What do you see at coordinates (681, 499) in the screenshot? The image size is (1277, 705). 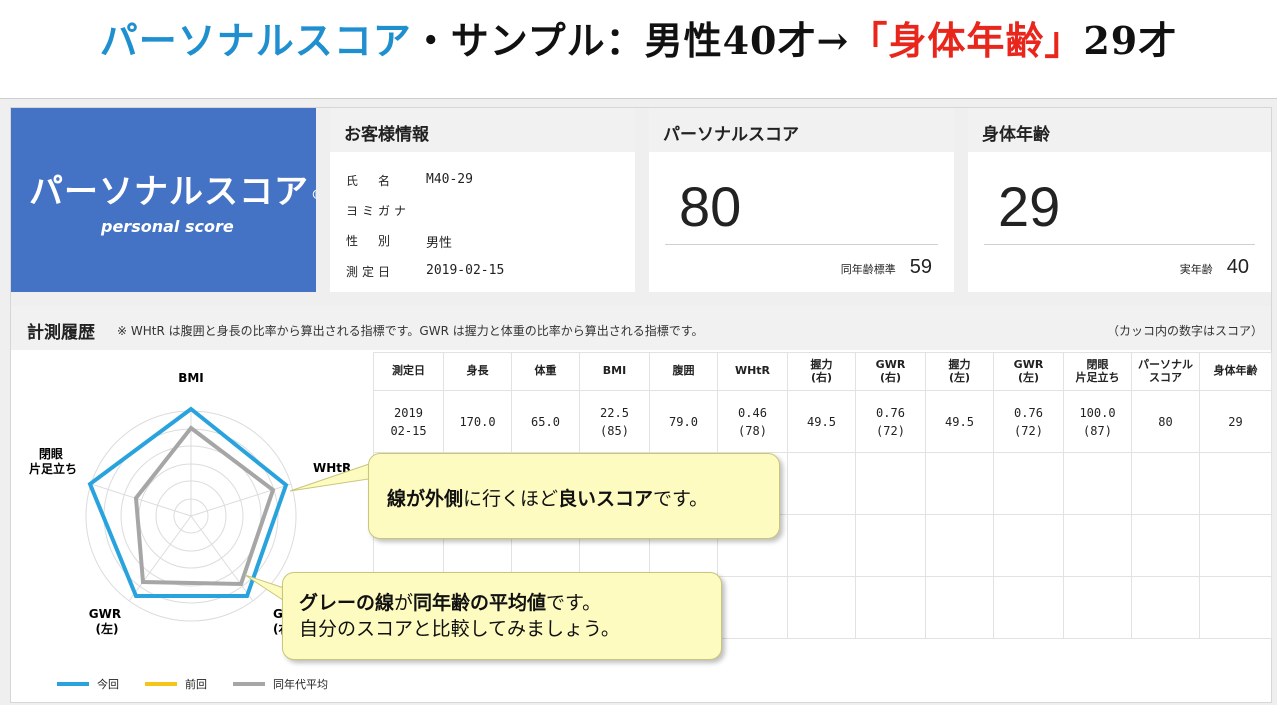 I see `callout1-end: です。` at bounding box center [681, 499].